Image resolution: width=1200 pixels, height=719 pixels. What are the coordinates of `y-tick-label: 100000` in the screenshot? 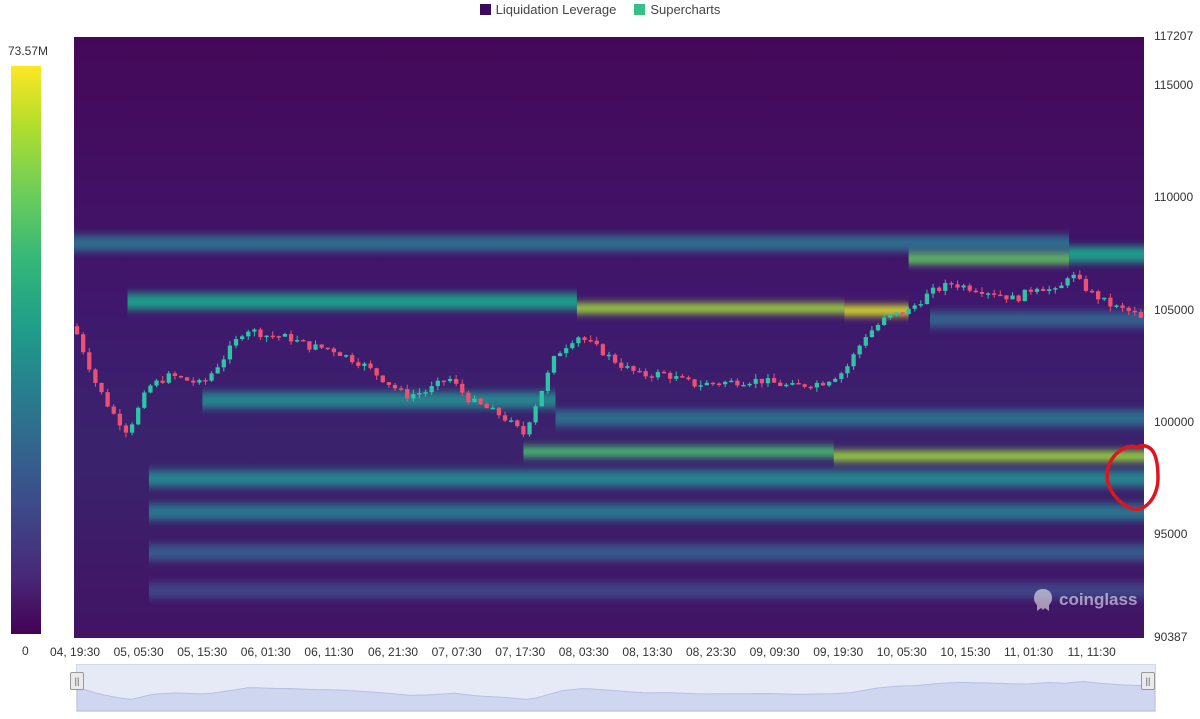 It's located at (1174, 421).